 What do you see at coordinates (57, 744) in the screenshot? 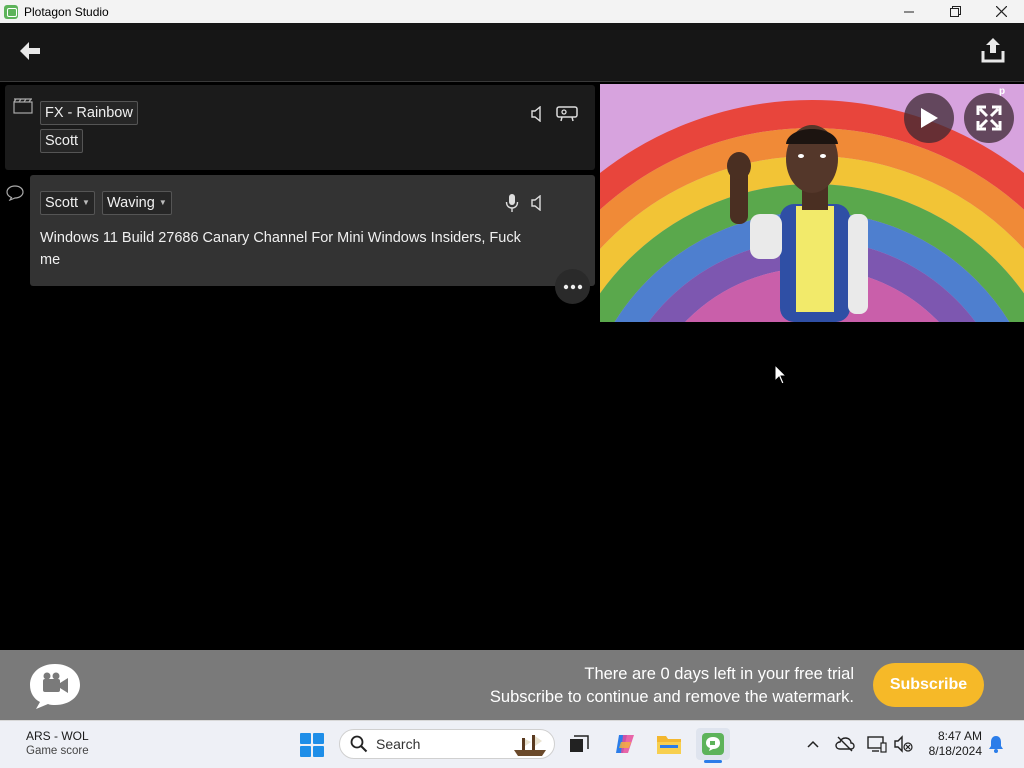
I see `news-widget: ARS - WOL Game score` at bounding box center [57, 744].